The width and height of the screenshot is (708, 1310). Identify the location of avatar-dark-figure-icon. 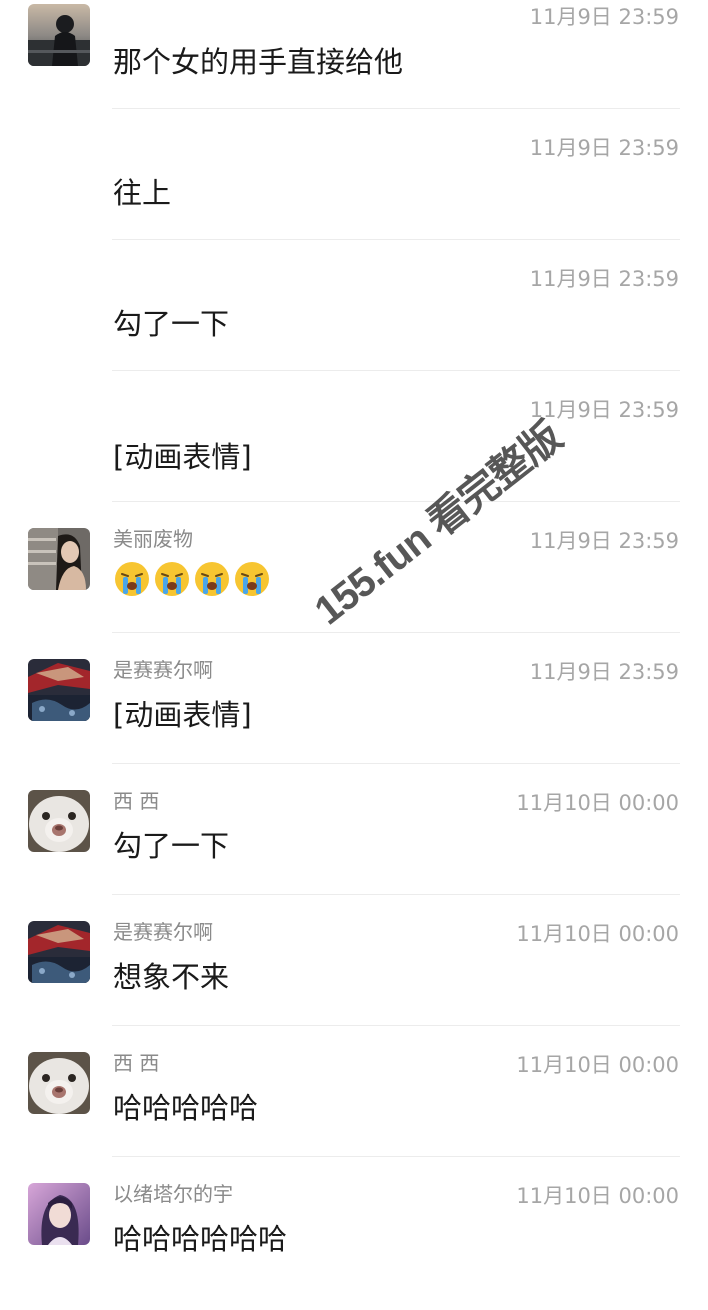
(59, 35).